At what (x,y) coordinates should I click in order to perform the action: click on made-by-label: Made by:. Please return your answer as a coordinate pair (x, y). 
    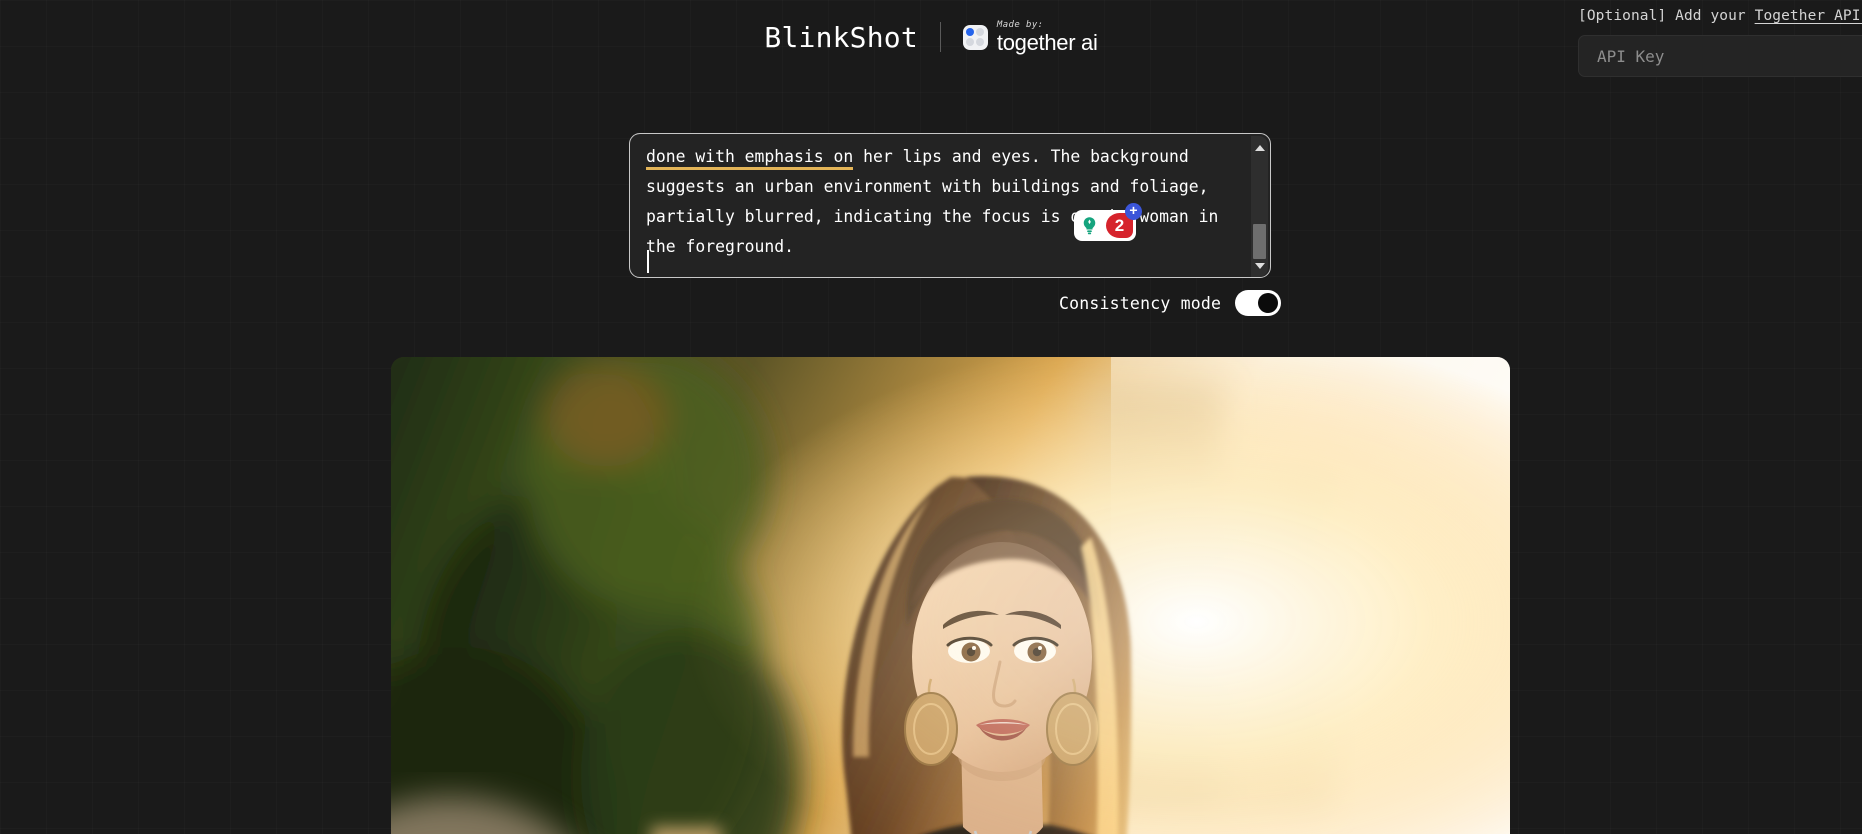
    Looking at the image, I should click on (1020, 24).